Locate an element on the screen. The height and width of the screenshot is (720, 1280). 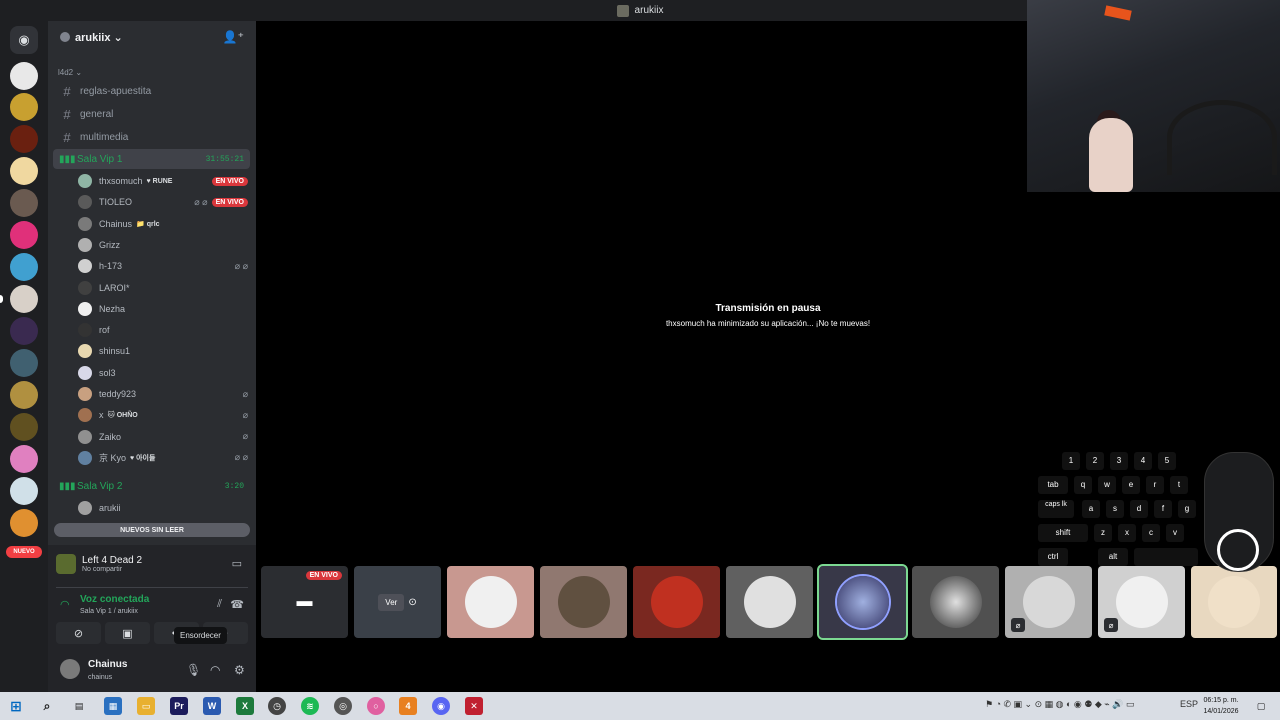
discord-icon: ◉ is located at coordinates (441, 706).